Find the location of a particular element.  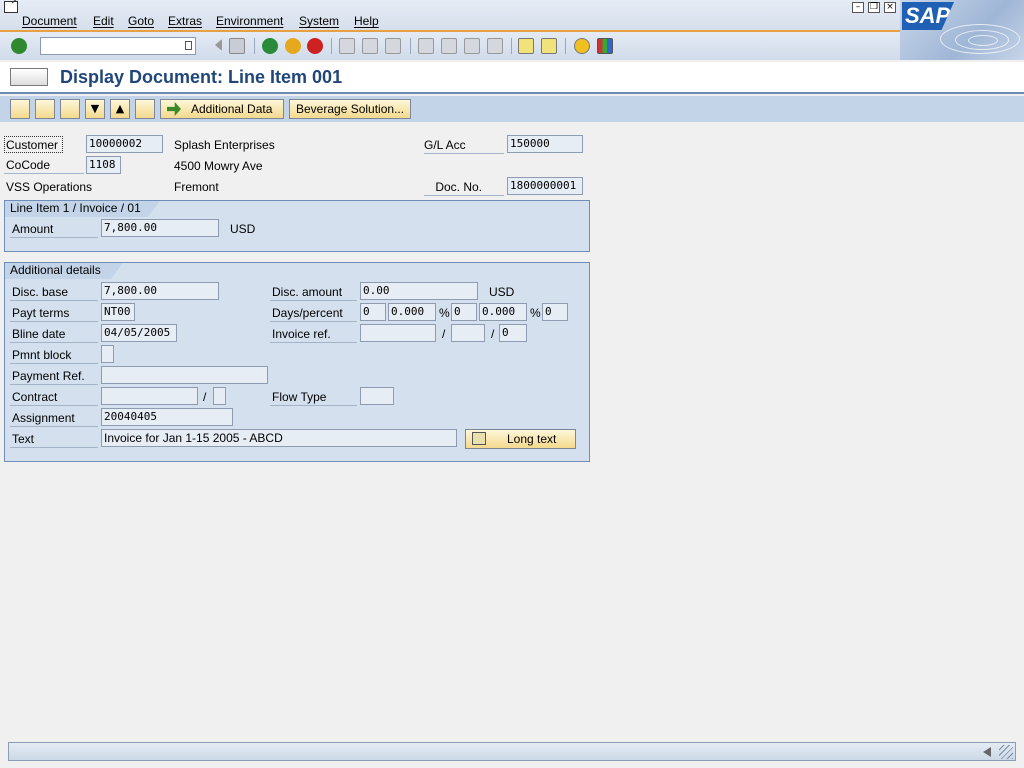

history-dropdown-icon is located at coordinates (188, 45).